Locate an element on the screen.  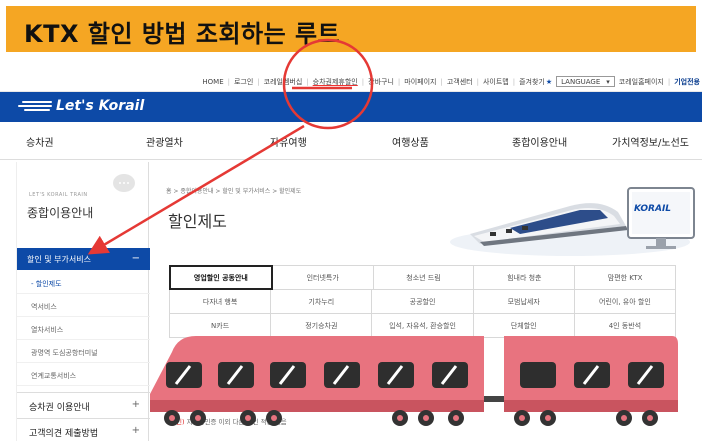
sidebar-subitem-discount-system: - 할인제도 is located at coordinates (83, 283).